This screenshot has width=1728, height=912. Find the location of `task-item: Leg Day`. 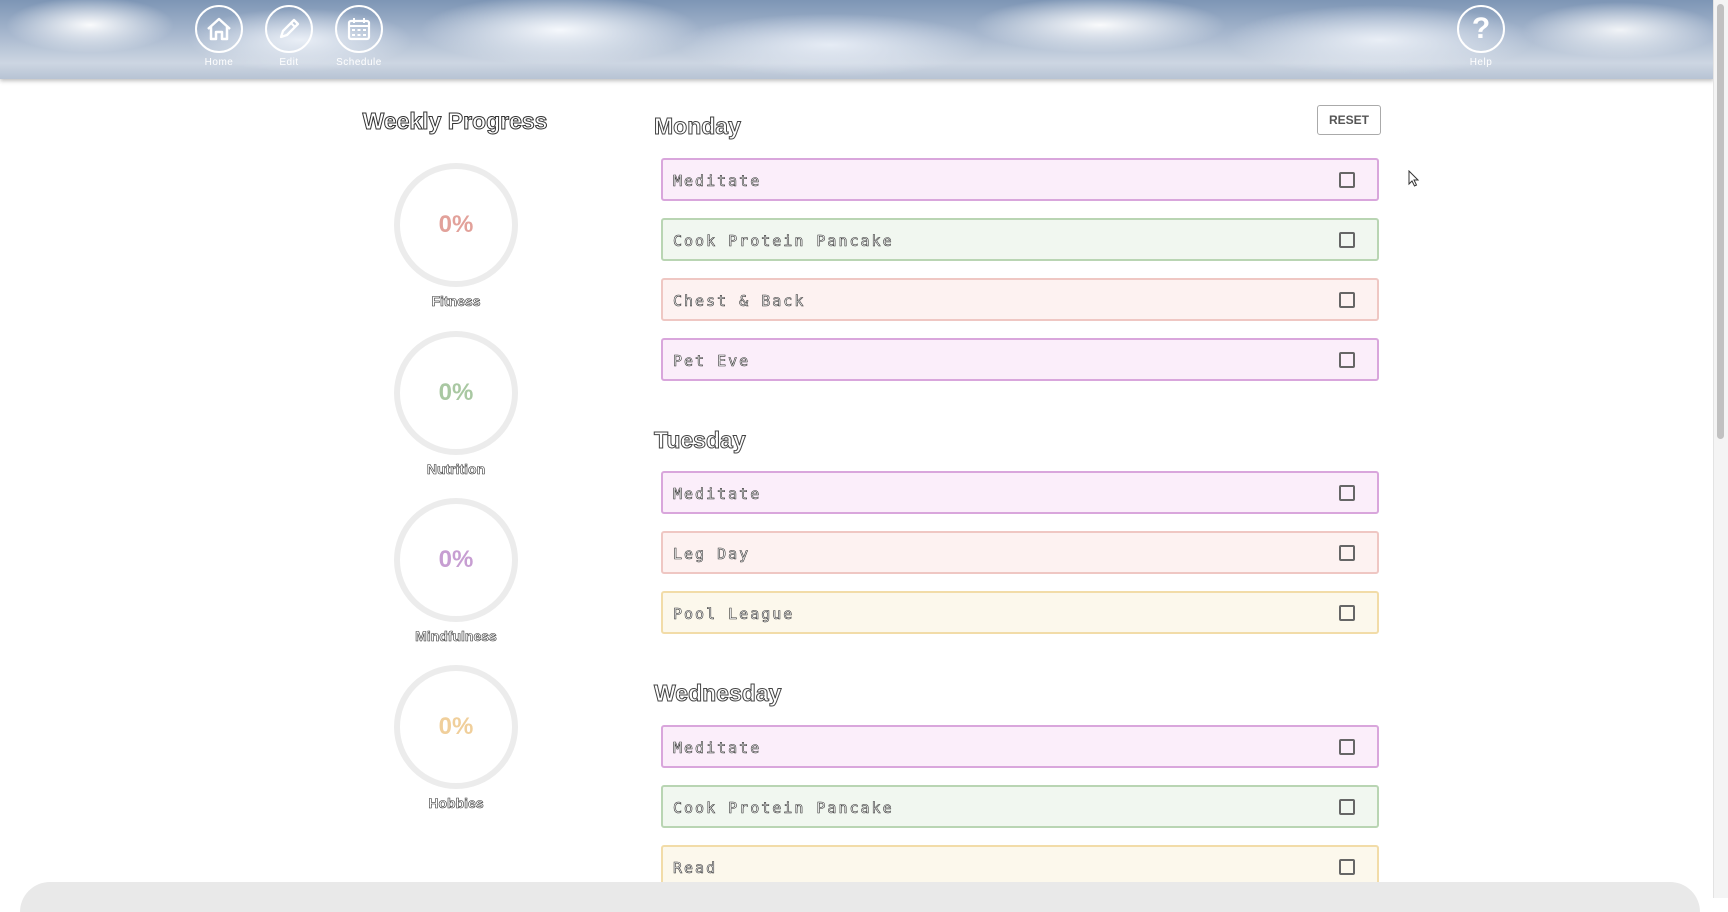

task-item: Leg Day is located at coordinates (1020, 552).